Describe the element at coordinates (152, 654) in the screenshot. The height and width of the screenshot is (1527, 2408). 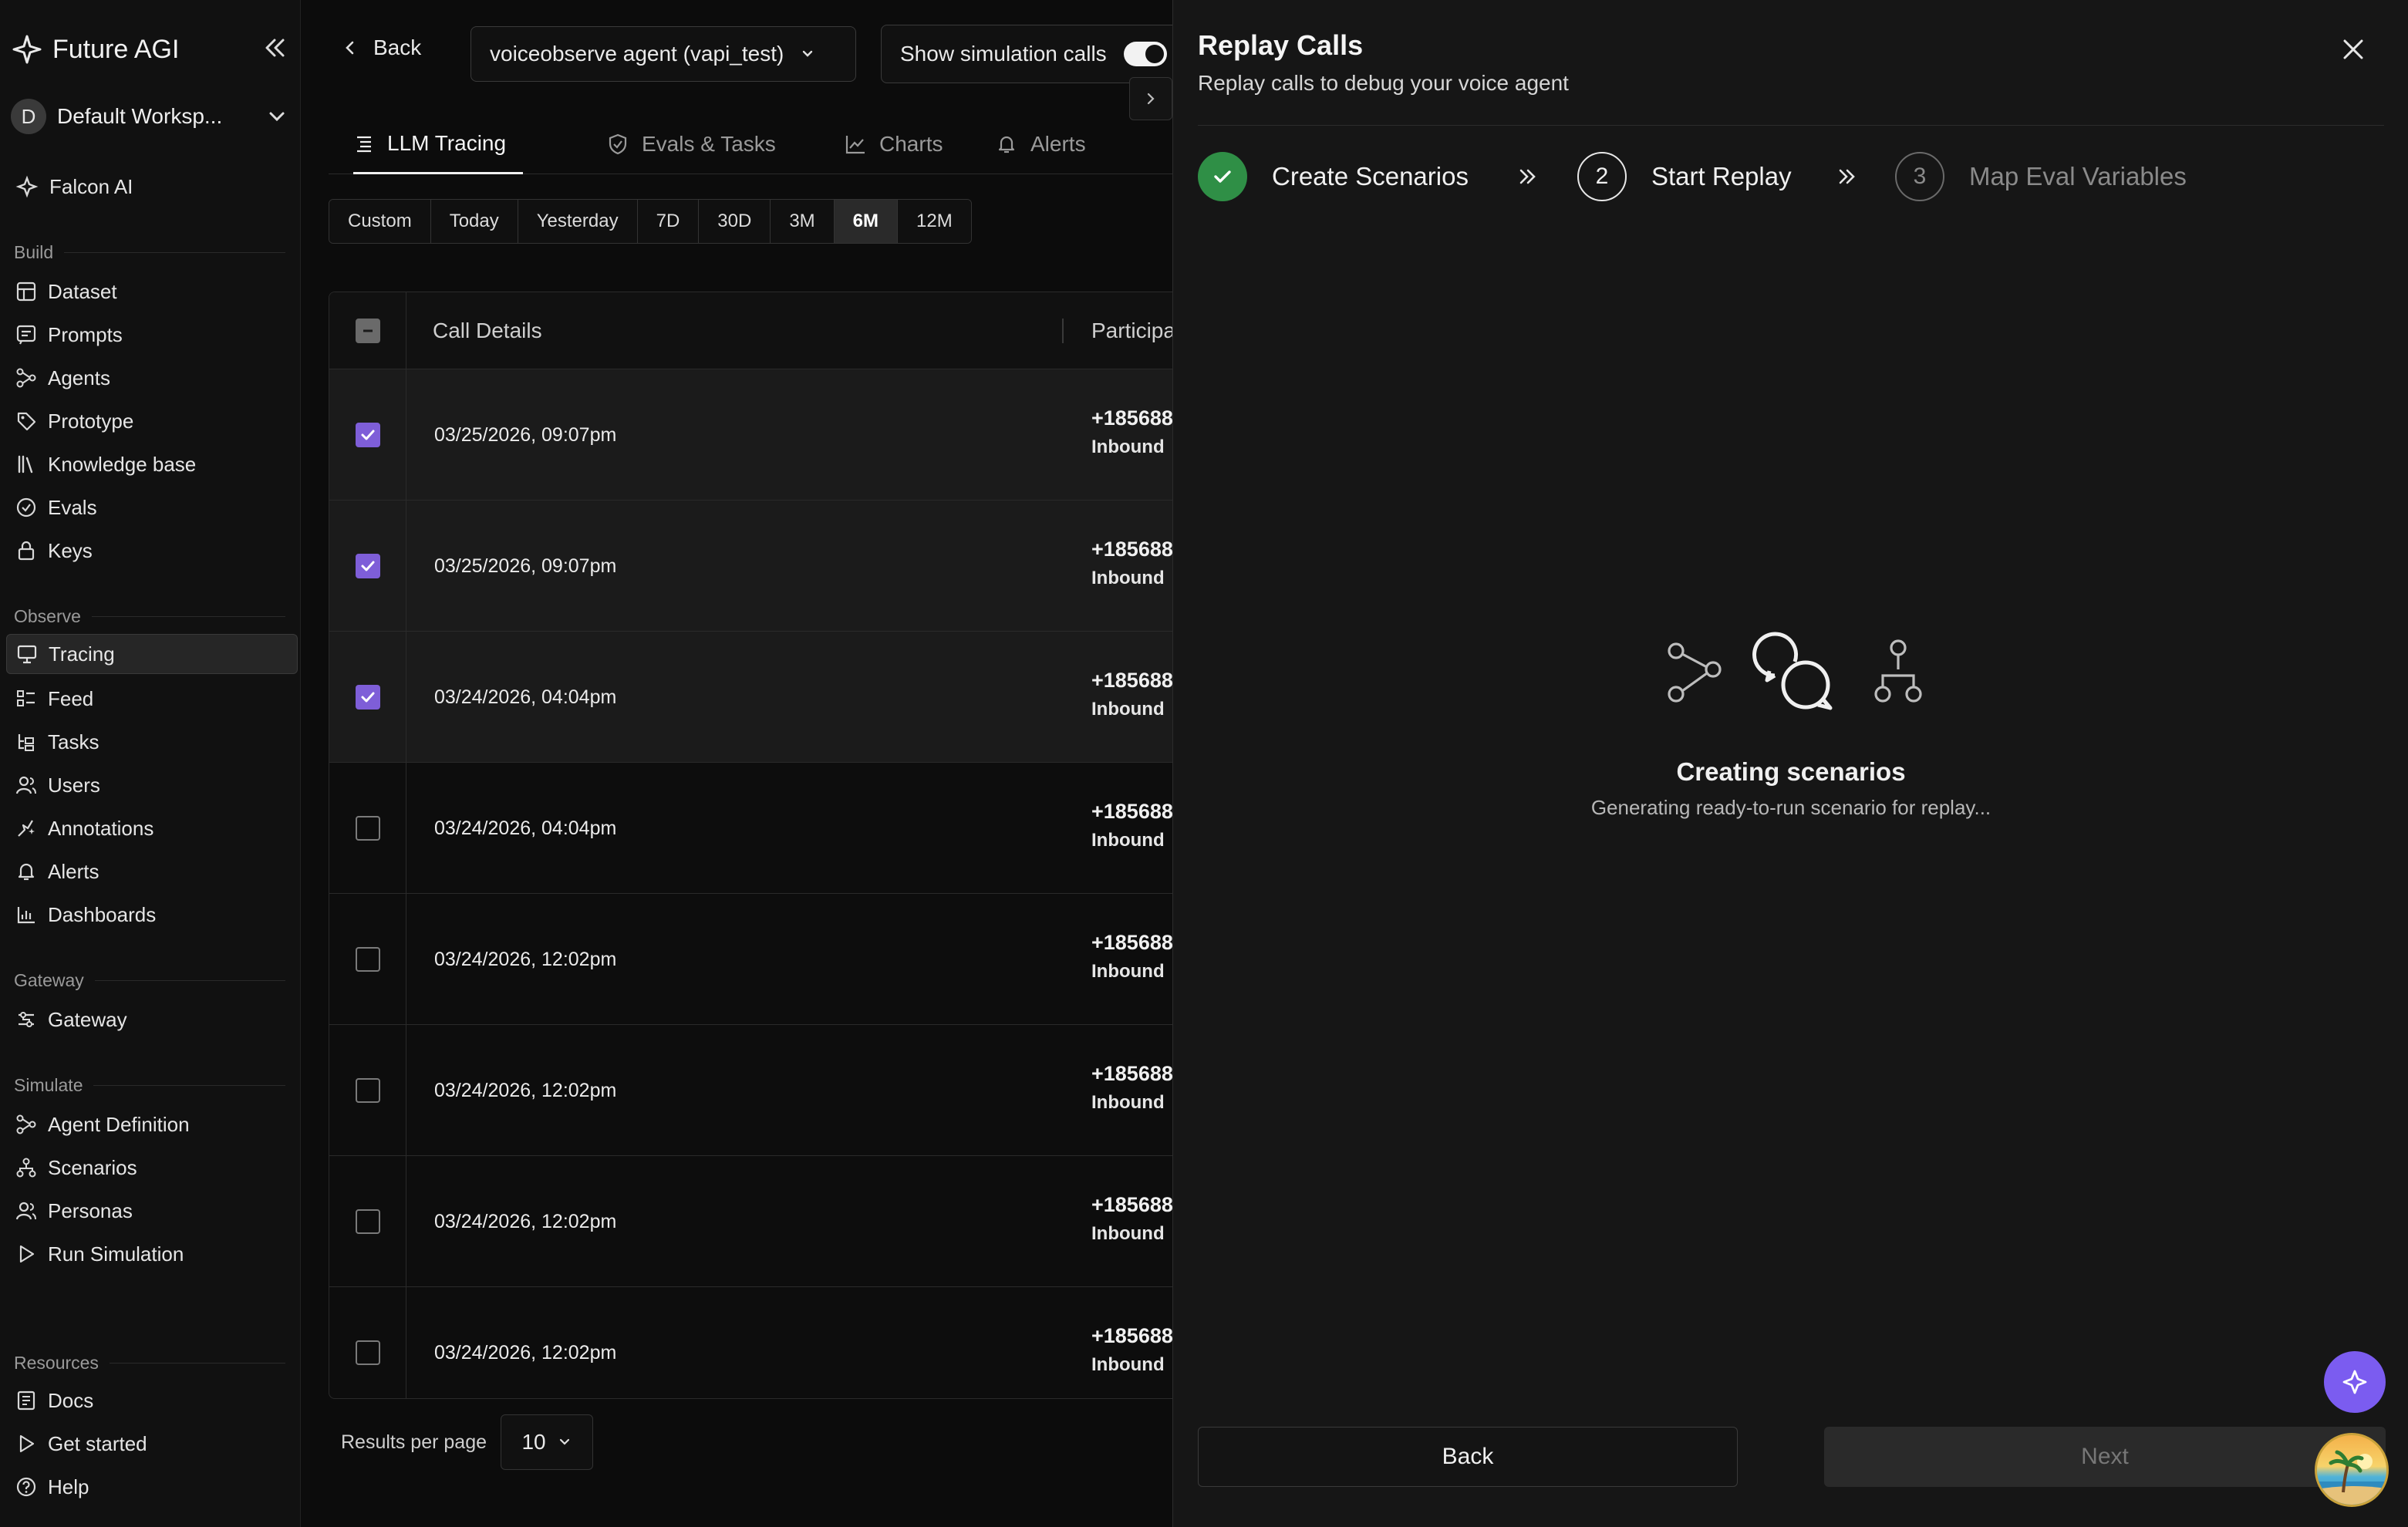
I see `sidebar-item-tracing: Tracing` at that location.